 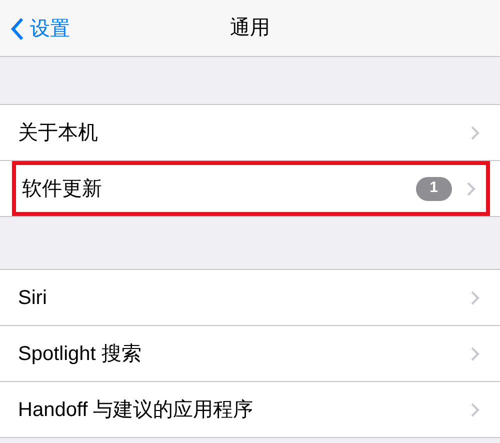 What do you see at coordinates (136, 410) in the screenshot?
I see `row-label: Handoff 与建议的应用程序` at bounding box center [136, 410].